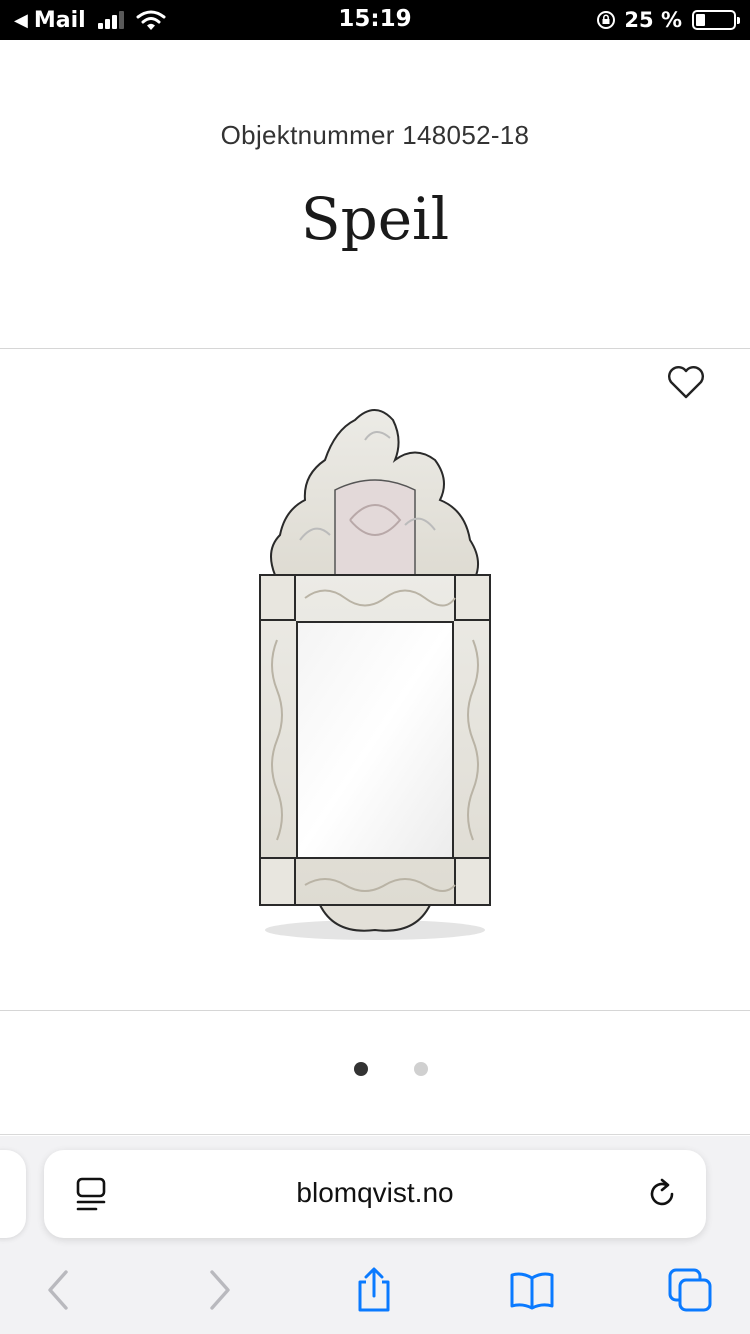 The image size is (750, 1334). What do you see at coordinates (375, 219) in the screenshot?
I see `page-title: Speil` at bounding box center [375, 219].